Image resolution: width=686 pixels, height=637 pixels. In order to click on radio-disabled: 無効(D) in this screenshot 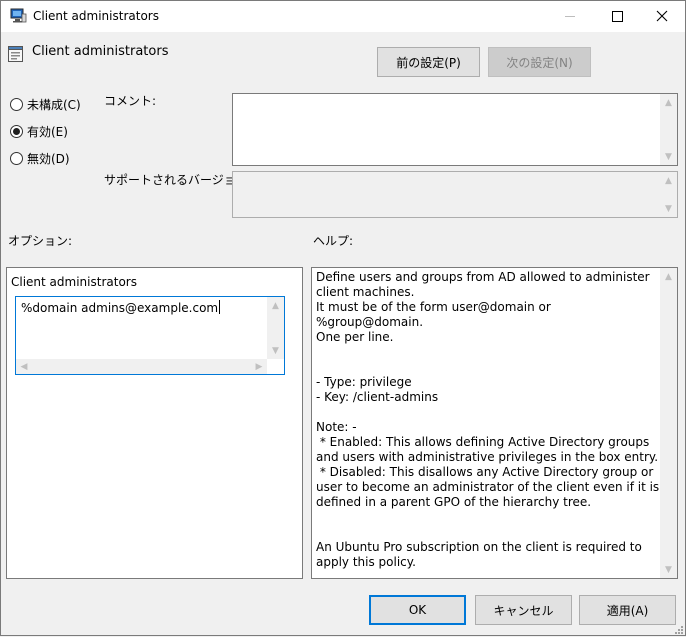, I will do `click(40, 158)`.